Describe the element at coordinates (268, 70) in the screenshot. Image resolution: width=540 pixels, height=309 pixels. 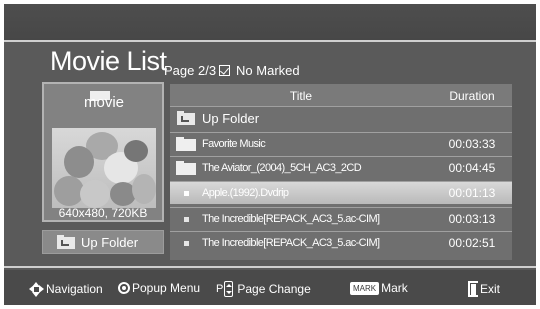
I see `marked-status: No Marked` at that location.